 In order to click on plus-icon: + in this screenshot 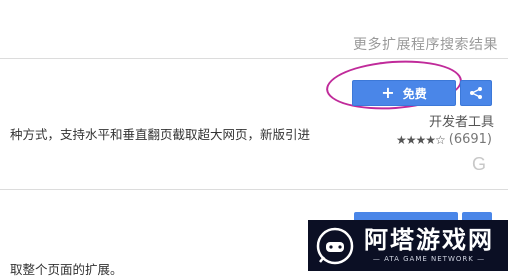, I will do `click(388, 92)`.